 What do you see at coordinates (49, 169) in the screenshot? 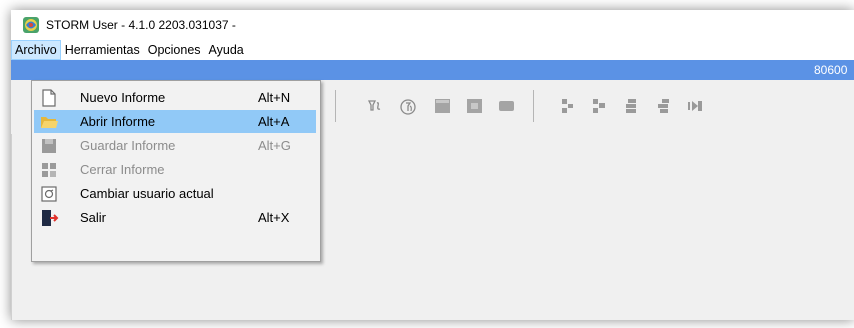
I see `close-report-icon` at bounding box center [49, 169].